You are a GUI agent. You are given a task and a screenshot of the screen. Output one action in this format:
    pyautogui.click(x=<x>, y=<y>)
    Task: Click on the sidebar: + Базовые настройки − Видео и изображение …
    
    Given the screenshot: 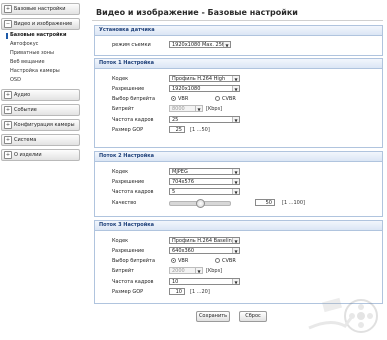 What is the action you would take?
    pyautogui.click(x=40, y=80)
    